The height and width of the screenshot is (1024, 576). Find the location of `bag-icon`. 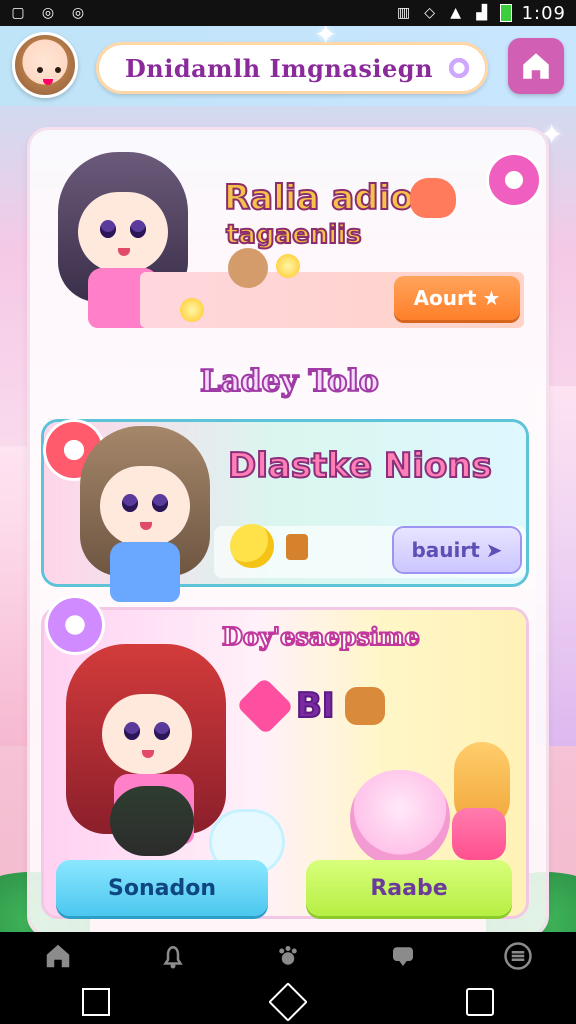

bag-icon is located at coordinates (297, 547).